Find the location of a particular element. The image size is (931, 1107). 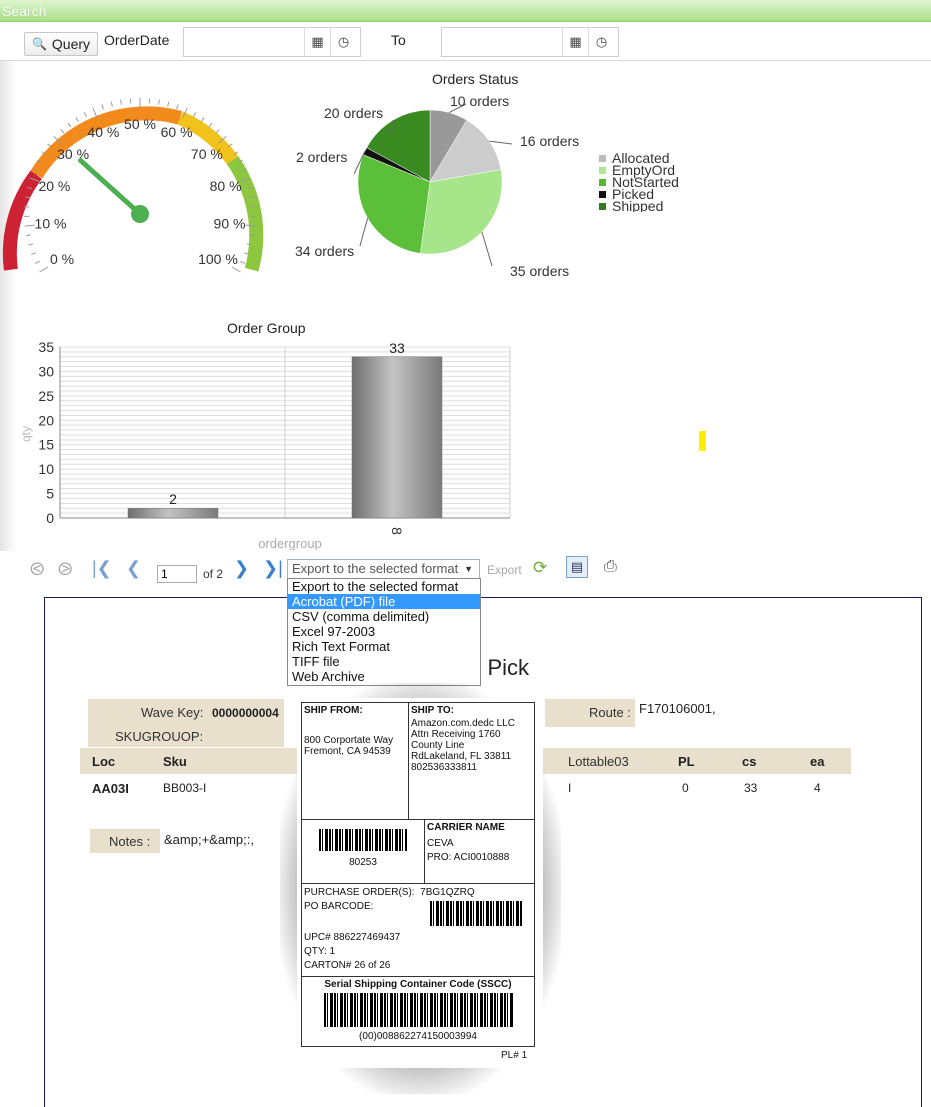

gauge-tick-label: 10 % is located at coordinates (51, 223).